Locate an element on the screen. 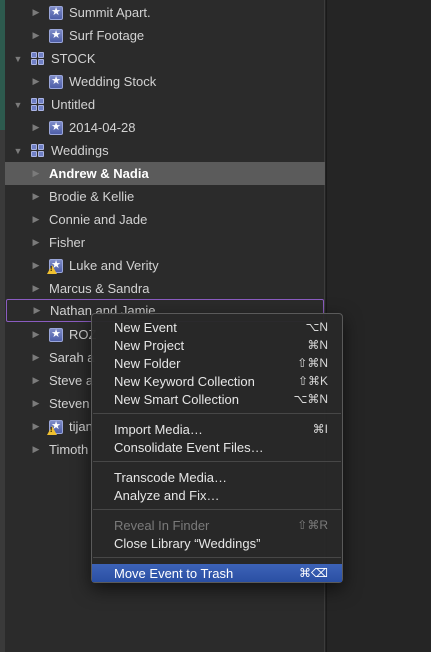 The image size is (431, 652). menu-item-move-event-to-trash: Move Event to Trash ⌘⌫ is located at coordinates (217, 573).